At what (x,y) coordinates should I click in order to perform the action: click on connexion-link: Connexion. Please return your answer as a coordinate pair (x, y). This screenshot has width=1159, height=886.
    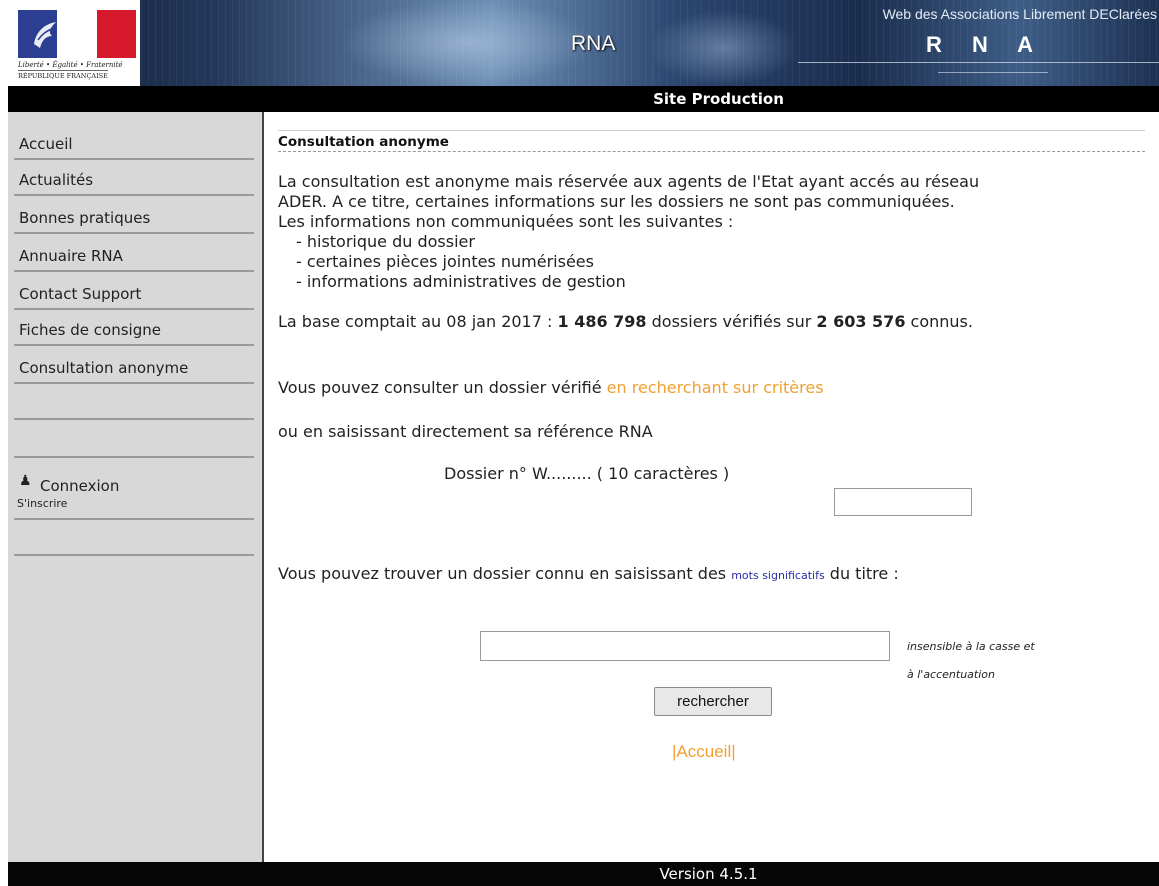
    Looking at the image, I should click on (79, 486).